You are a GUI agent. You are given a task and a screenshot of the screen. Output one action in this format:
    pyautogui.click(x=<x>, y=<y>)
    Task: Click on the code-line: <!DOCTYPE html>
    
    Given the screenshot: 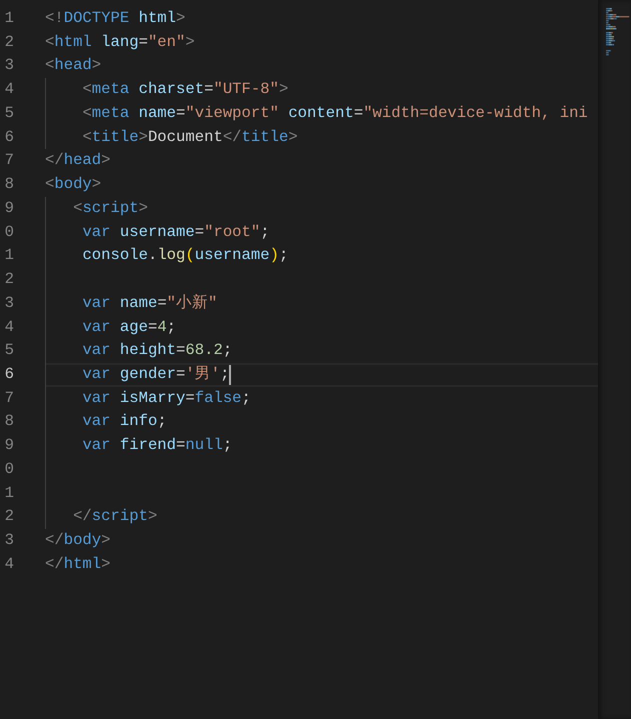 What is the action you would take?
    pyautogui.click(x=115, y=18)
    